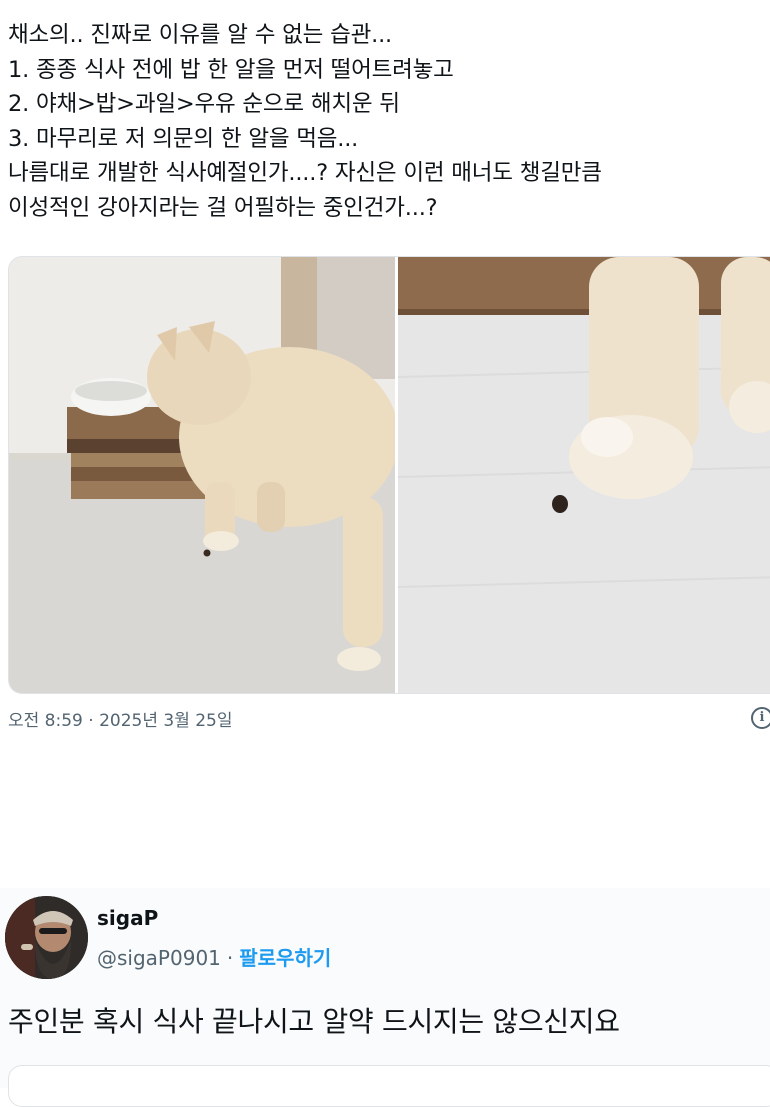 Image resolution: width=770 pixels, height=1107 pixels. I want to click on feed-gap, so click(385, 814).